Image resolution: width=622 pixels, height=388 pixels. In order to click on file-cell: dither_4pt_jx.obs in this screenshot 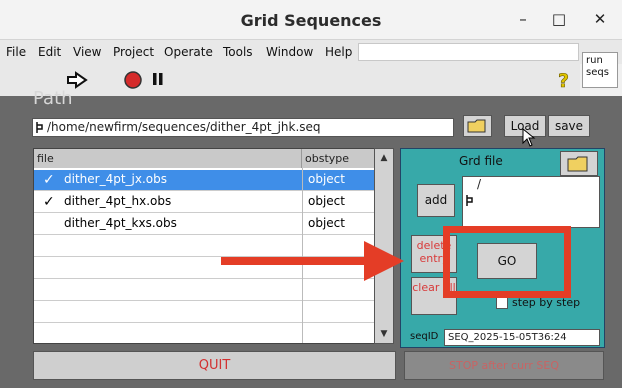, I will do `click(115, 179)`.